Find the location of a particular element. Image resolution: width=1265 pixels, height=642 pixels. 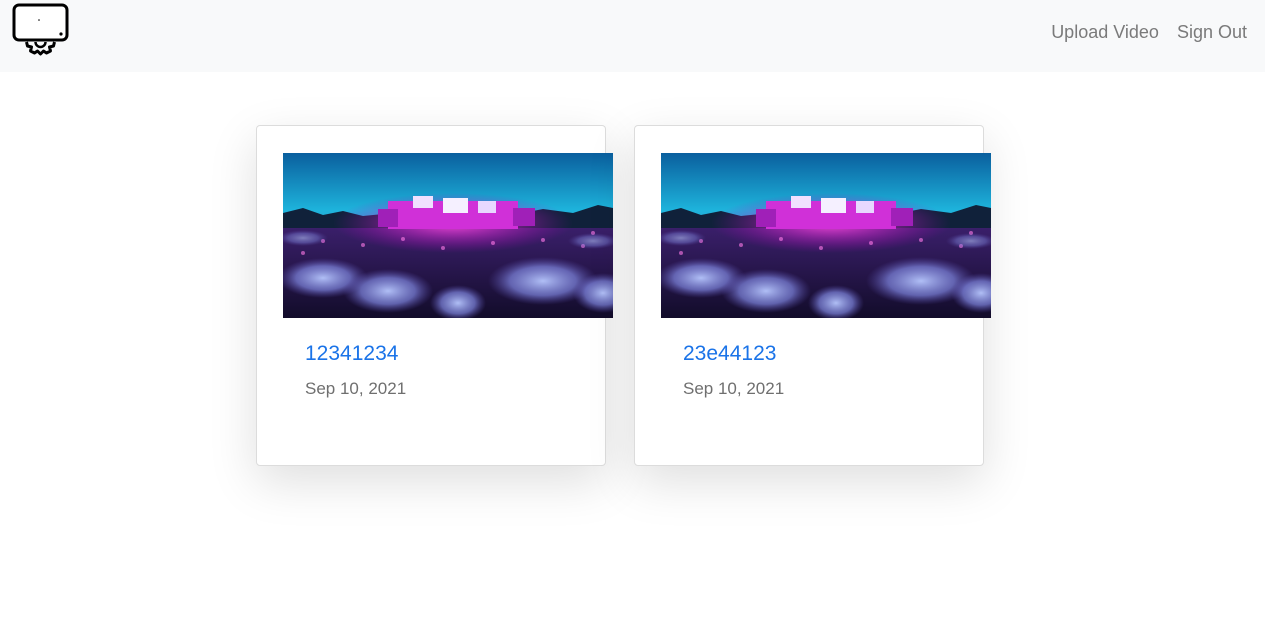

video-card: 23e44123 Sep 10, 2021 is located at coordinates (809, 295).